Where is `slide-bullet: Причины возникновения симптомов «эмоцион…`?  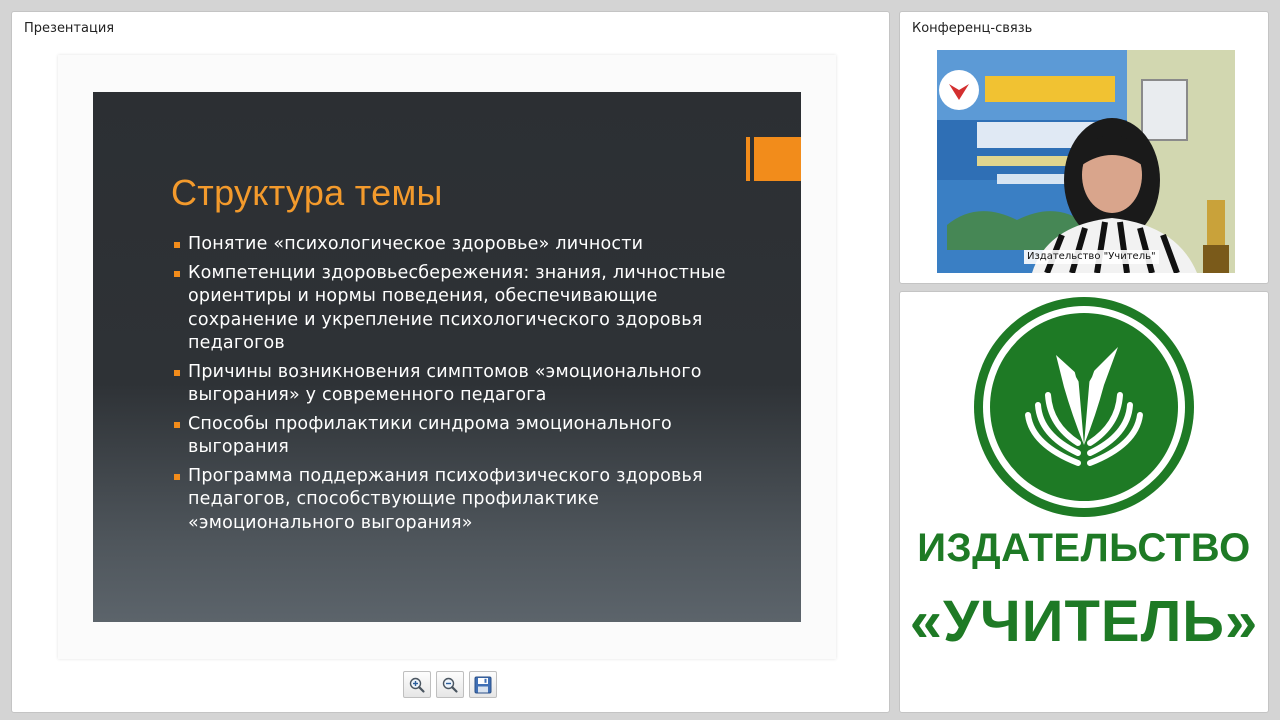 slide-bullet: Причины возникновения симптомов «эмоцион… is located at coordinates (453, 384).